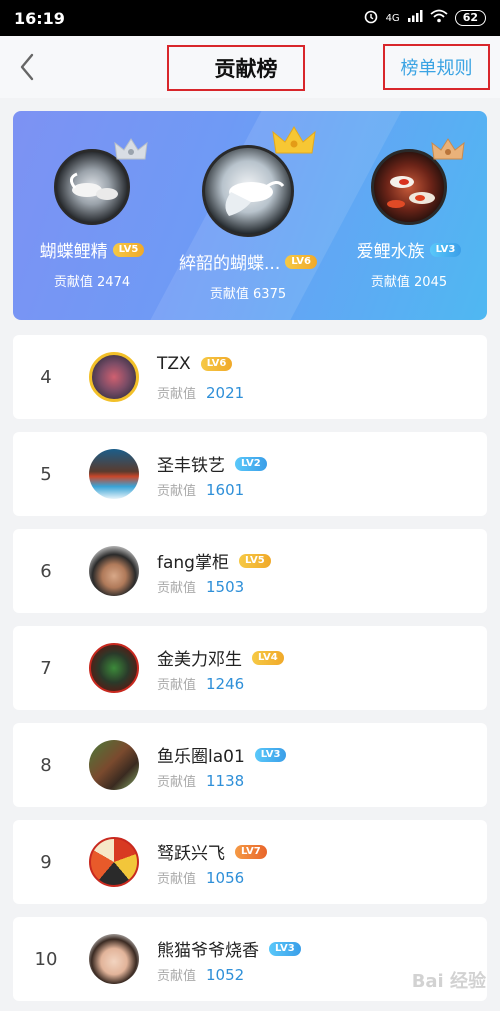  I want to click on level-badge: LV7, so click(251, 851).